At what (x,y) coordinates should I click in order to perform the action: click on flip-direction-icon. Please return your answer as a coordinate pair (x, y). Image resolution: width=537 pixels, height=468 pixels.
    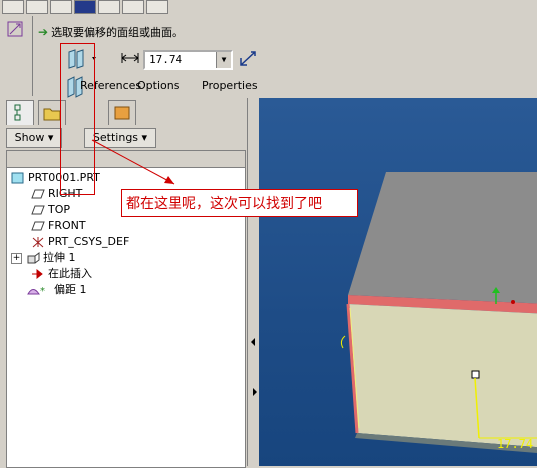
    Looking at the image, I should click on (248, 59).